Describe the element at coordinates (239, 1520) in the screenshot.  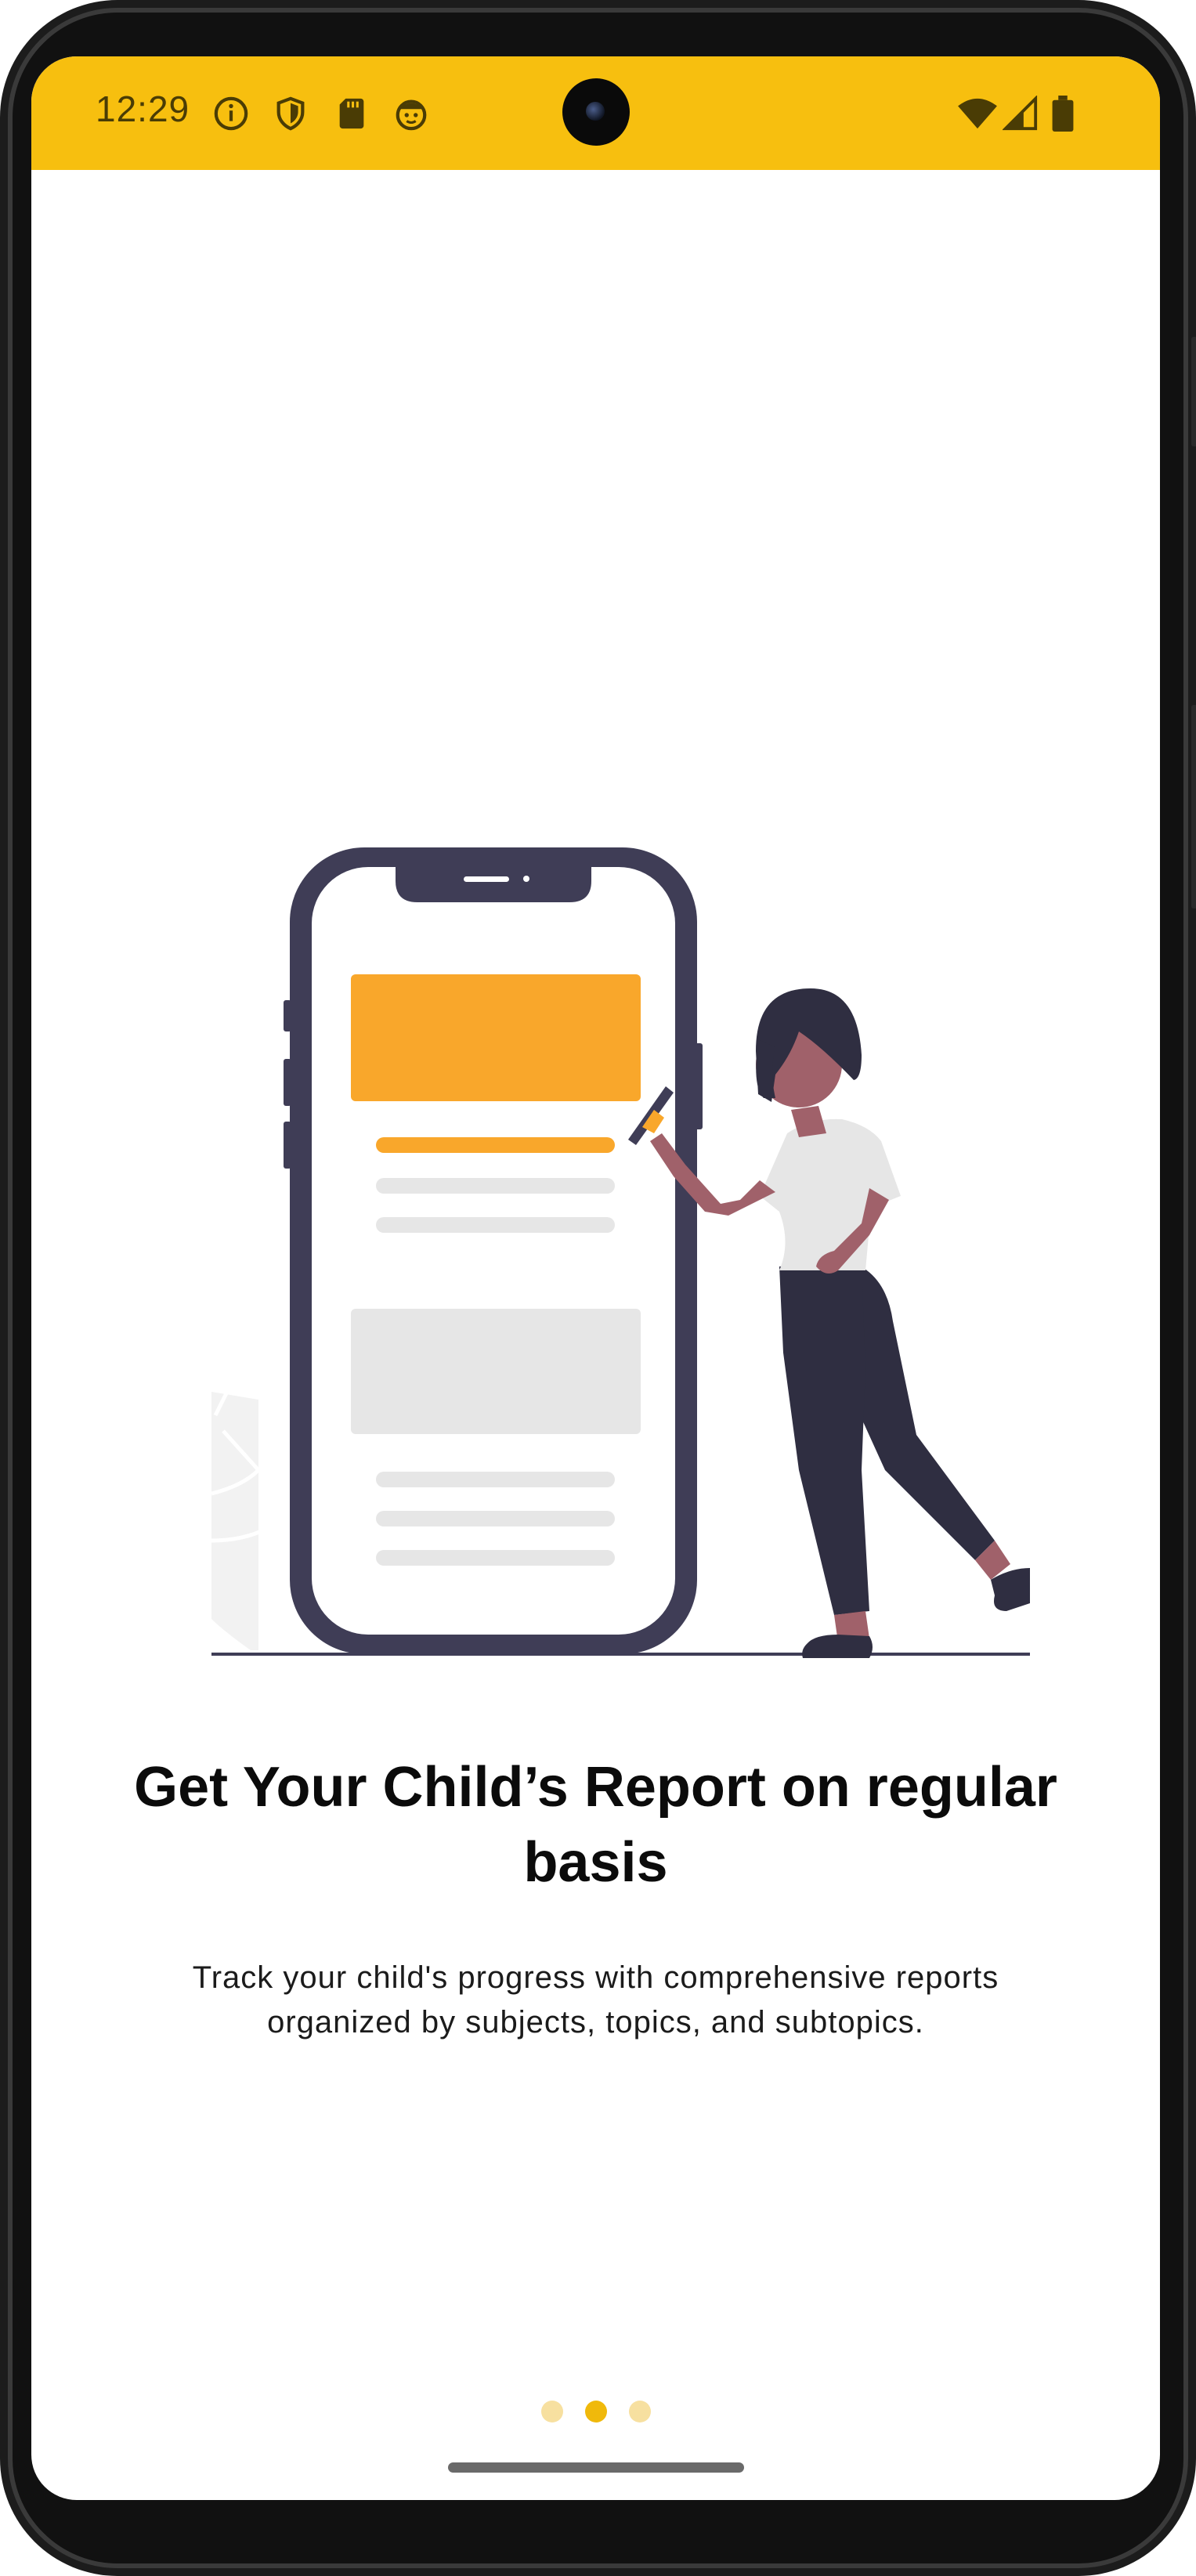
I see `background-decoration` at that location.